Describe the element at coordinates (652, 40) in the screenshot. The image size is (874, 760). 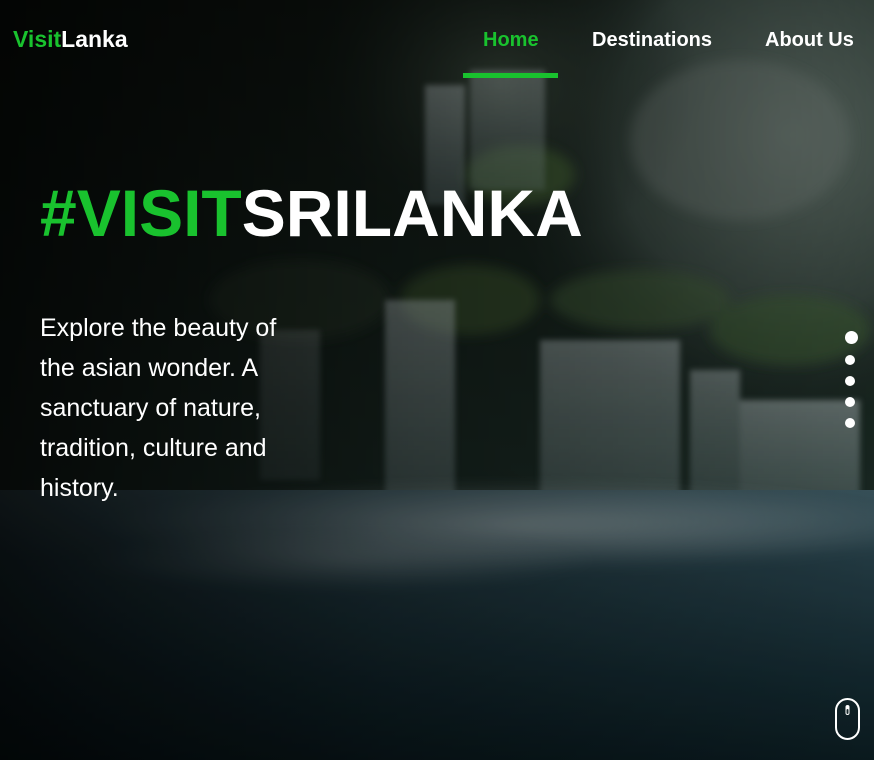
I see `nav-link-destinations: Destinations` at that location.